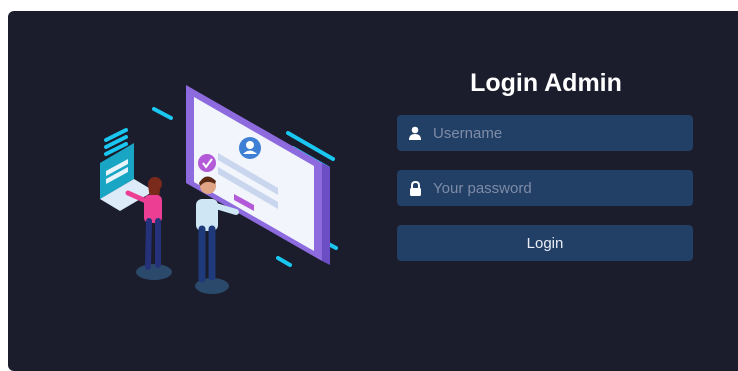 Image resolution: width=738 pixels, height=371 pixels. What do you see at coordinates (563, 133) in the screenshot?
I see `username-input` at bounding box center [563, 133].